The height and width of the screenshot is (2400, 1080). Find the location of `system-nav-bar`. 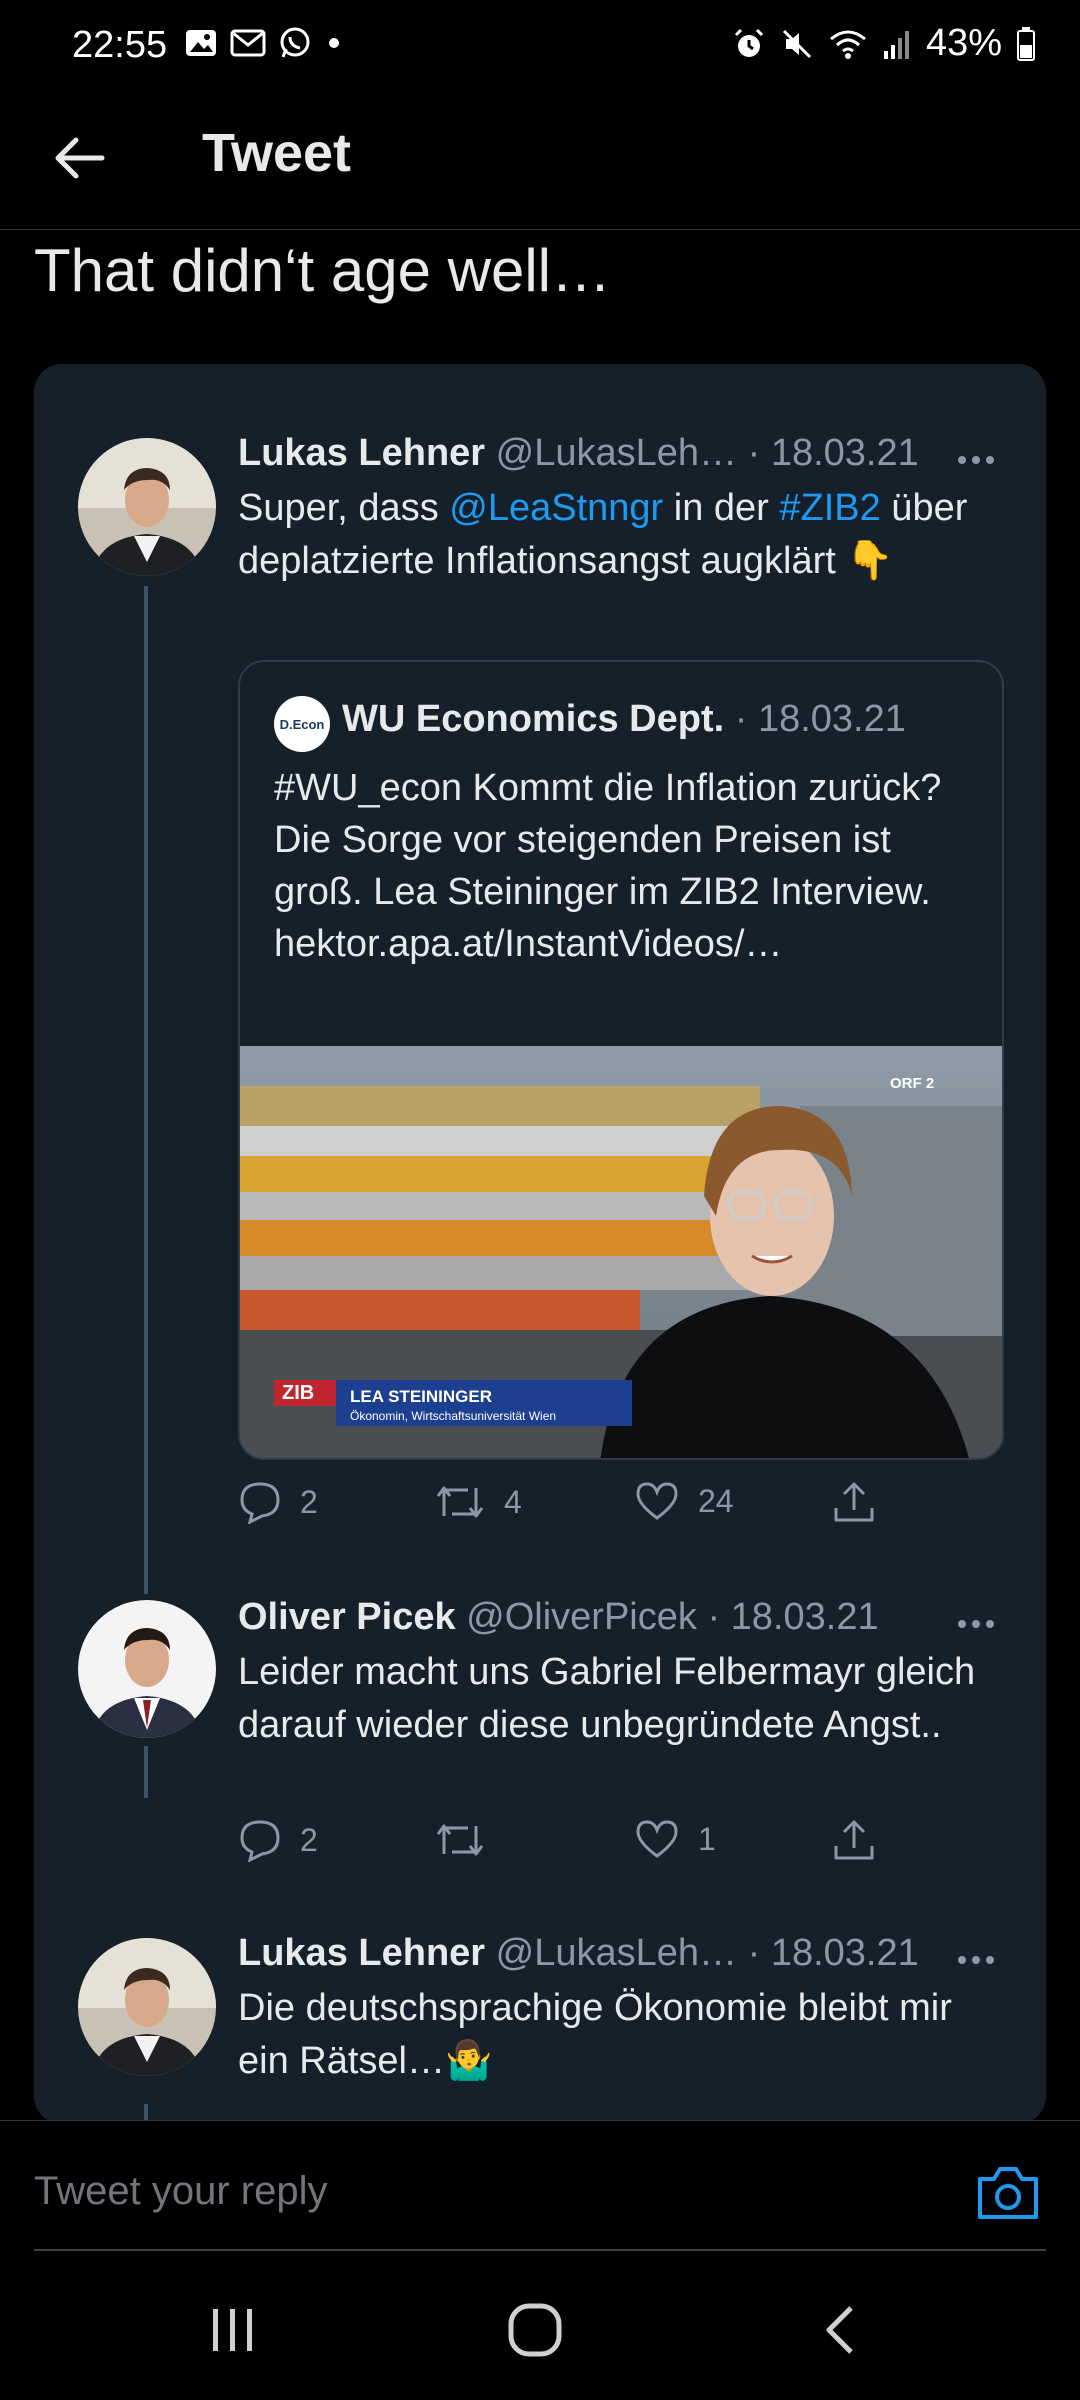

system-nav-bar is located at coordinates (540, 2328).